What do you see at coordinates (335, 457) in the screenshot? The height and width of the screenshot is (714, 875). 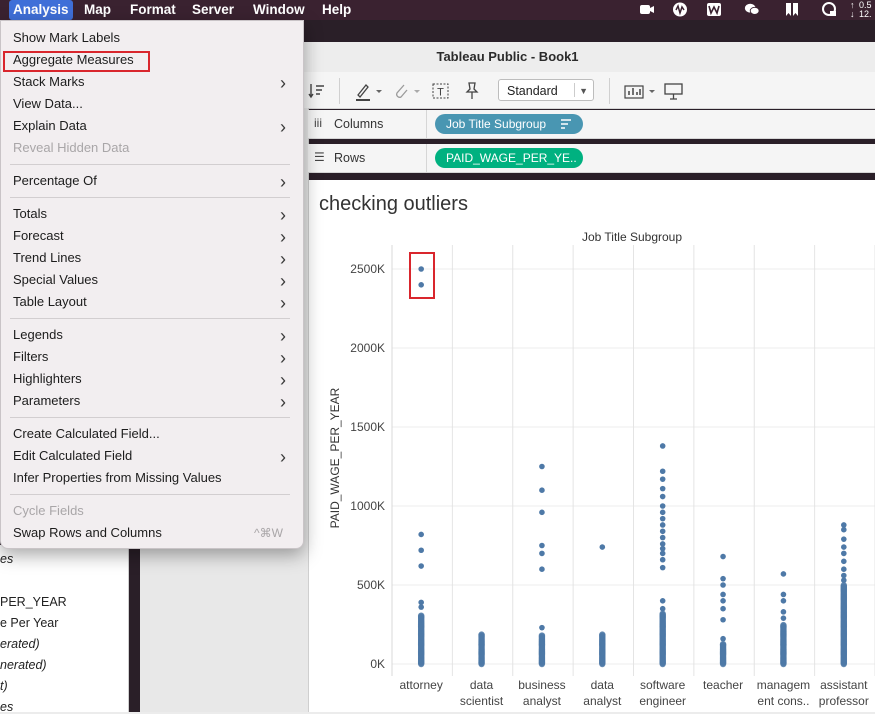 I see `y-axis-title: PAID_WAGE_PER_YEAR` at bounding box center [335, 457].